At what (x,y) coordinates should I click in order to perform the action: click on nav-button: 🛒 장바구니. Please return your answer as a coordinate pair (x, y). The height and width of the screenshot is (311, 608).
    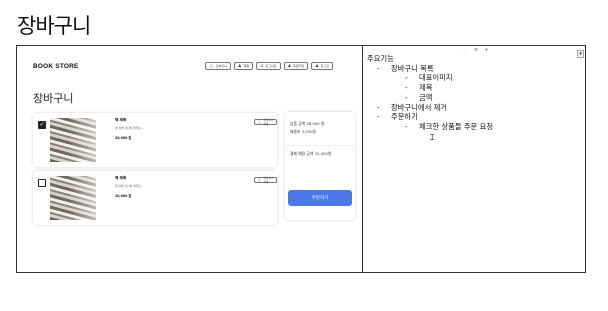
    Looking at the image, I should click on (218, 66).